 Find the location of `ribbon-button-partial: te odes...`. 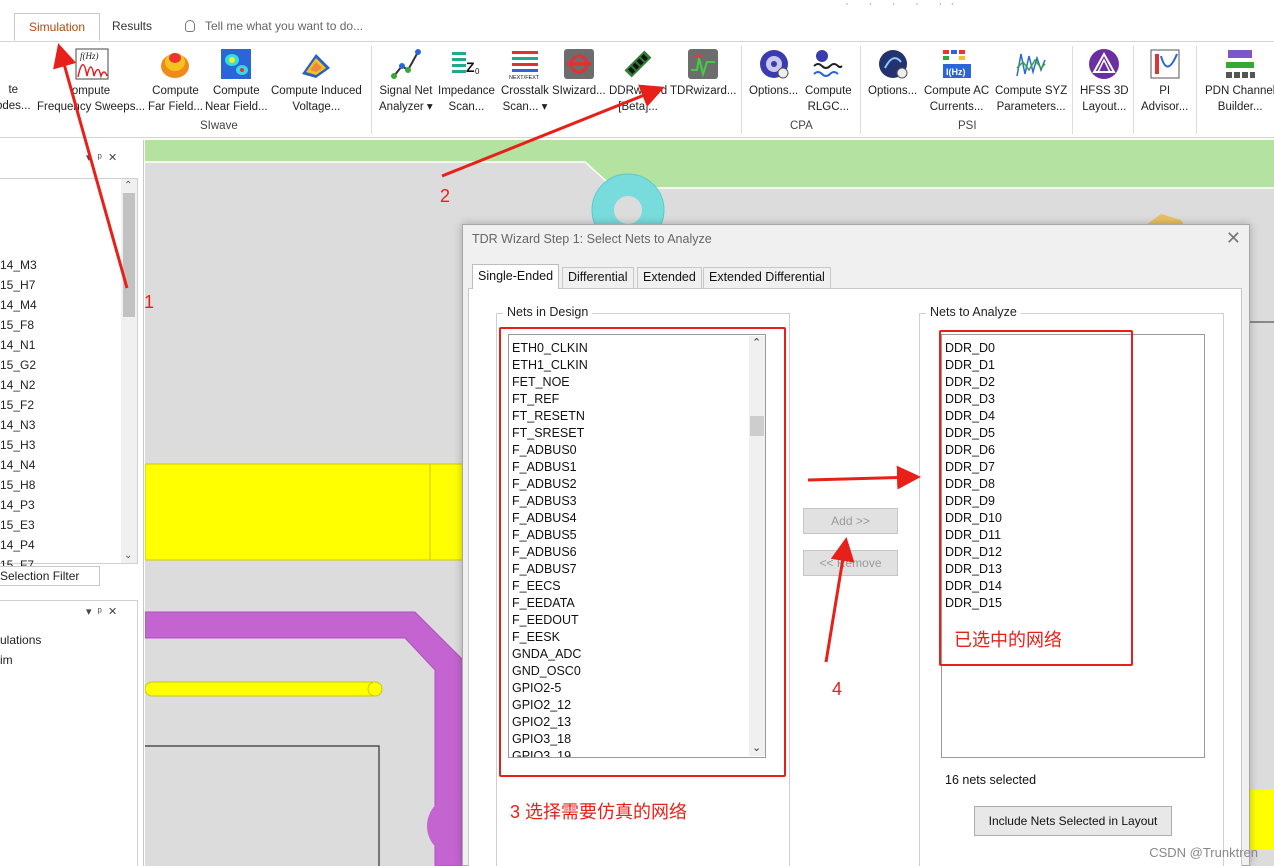

ribbon-button-partial: te odes... is located at coordinates (15, 98).